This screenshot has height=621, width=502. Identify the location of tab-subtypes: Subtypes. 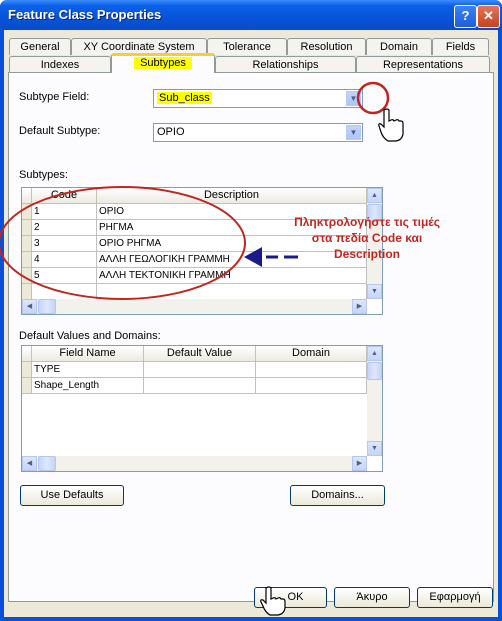
(163, 63).